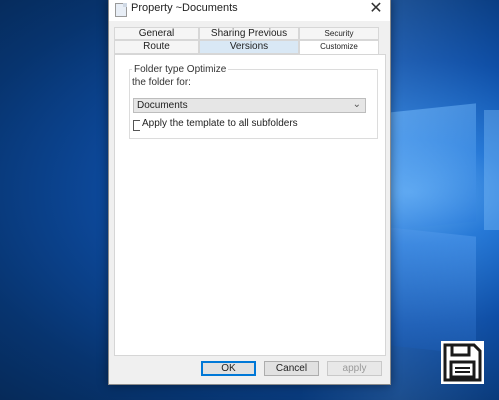 The image size is (499, 400). I want to click on floppy-disk-icon, so click(462, 362).